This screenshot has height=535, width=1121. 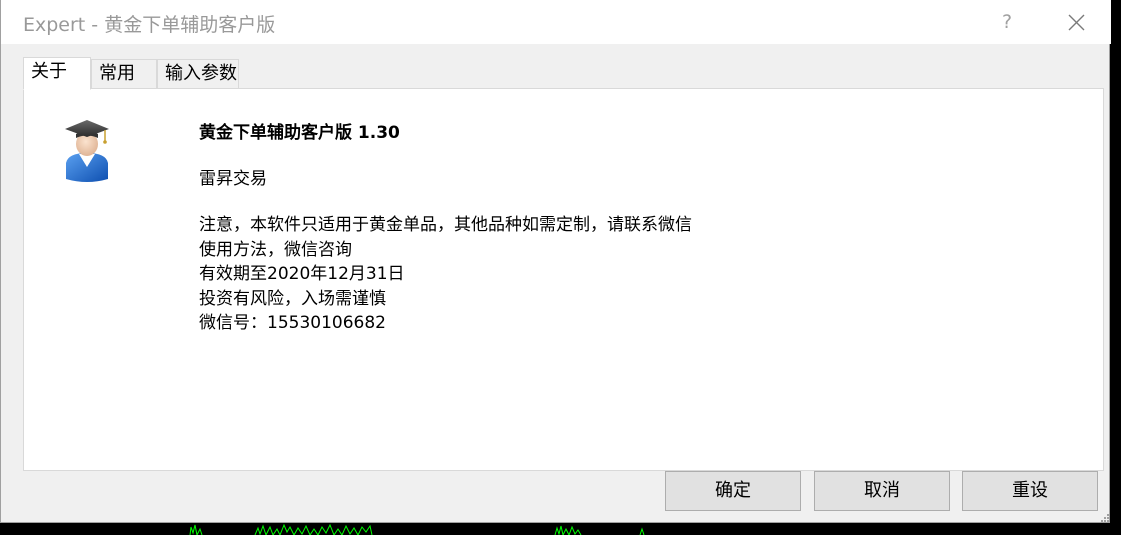 I want to click on description-line: 注意，本软件只适用于黄金单品，其他品种如需定制，请联系微信, so click(x=445, y=225).